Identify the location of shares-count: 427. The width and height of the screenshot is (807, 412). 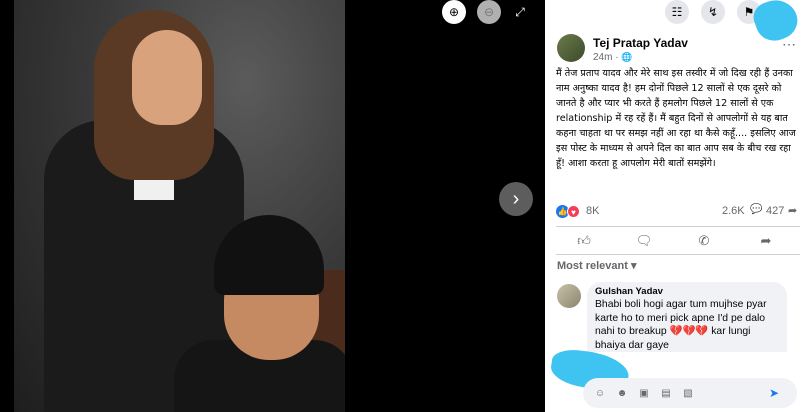
(775, 211).